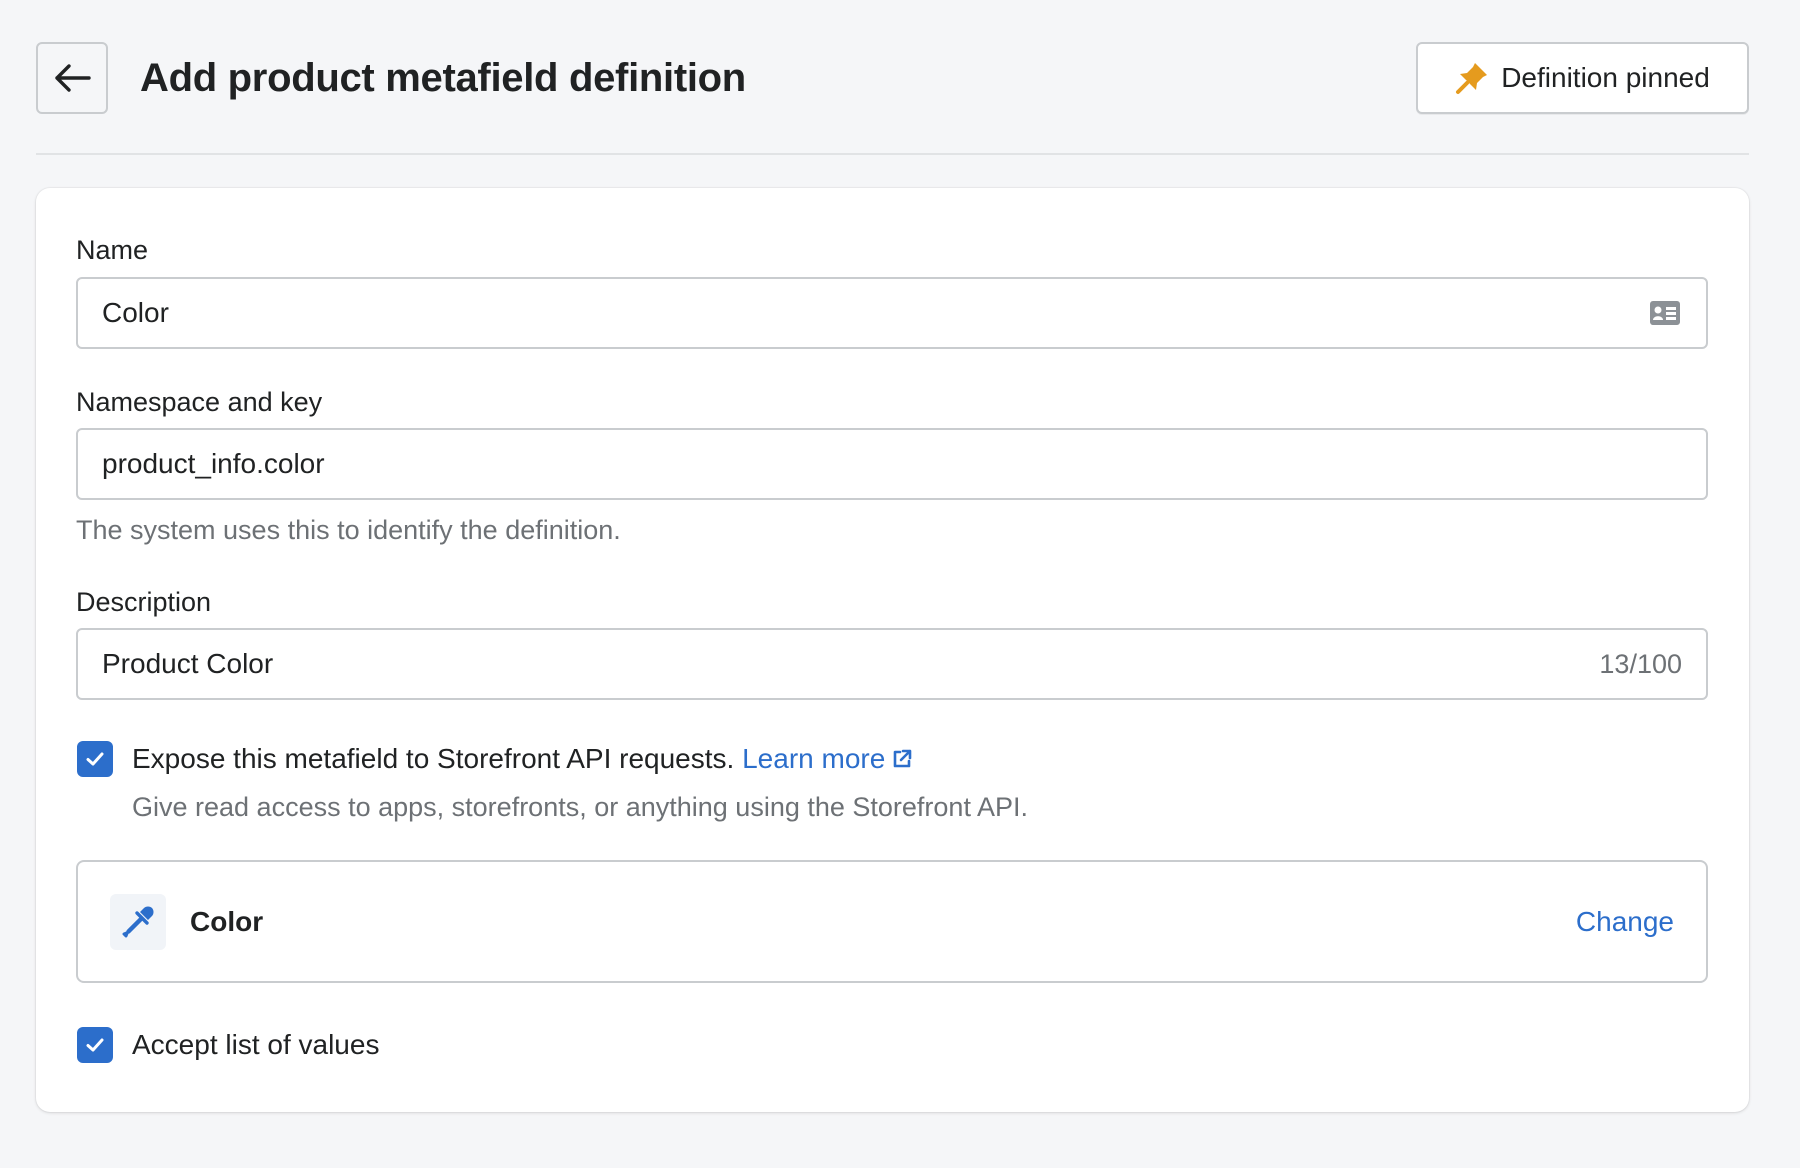 Image resolution: width=1800 pixels, height=1168 pixels. I want to click on name-input: Color, so click(892, 313).